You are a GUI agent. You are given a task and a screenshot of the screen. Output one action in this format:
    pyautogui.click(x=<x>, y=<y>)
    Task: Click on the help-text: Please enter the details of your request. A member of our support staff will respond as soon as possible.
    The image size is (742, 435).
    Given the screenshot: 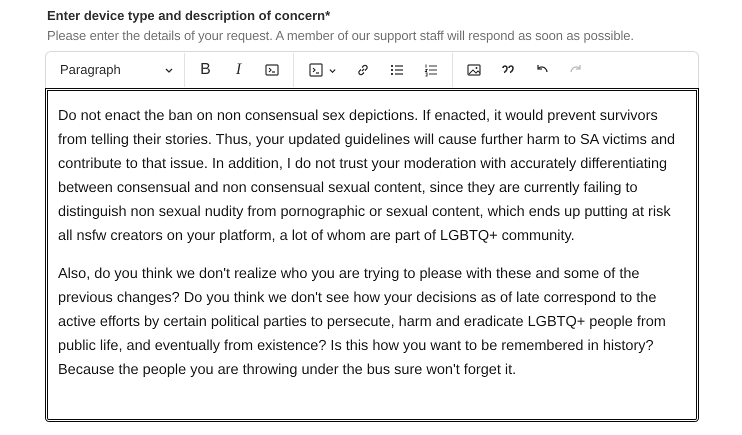 What is the action you would take?
    pyautogui.click(x=341, y=36)
    